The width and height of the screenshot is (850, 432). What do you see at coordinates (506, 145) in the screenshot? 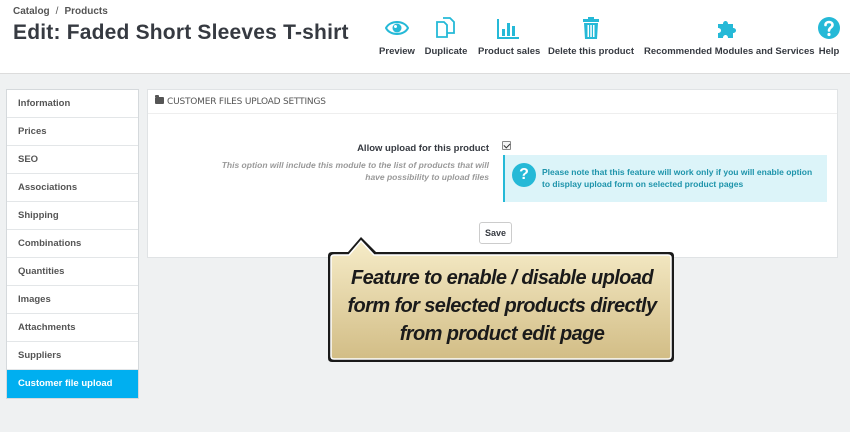
I see `allow-upload-checkbox` at bounding box center [506, 145].